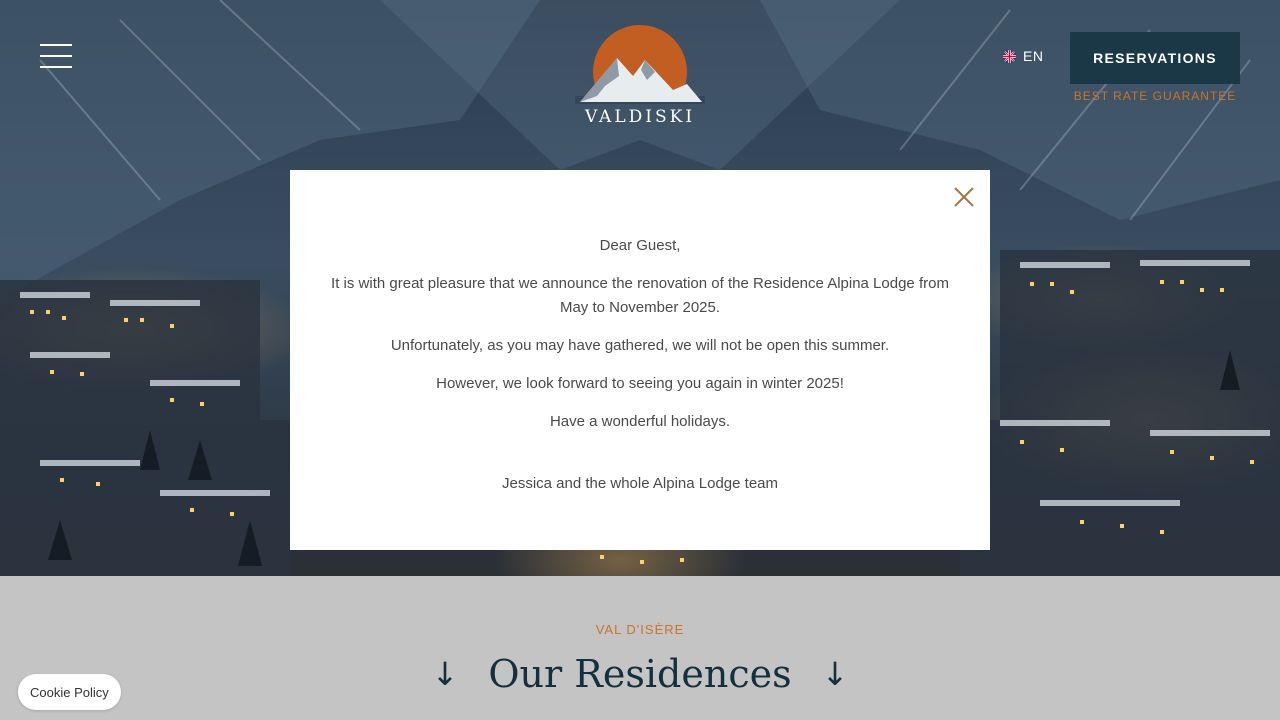 This screenshot has height=720, width=1280. What do you see at coordinates (69, 692) in the screenshot?
I see `cookie-policy-button: Cookie Policy` at bounding box center [69, 692].